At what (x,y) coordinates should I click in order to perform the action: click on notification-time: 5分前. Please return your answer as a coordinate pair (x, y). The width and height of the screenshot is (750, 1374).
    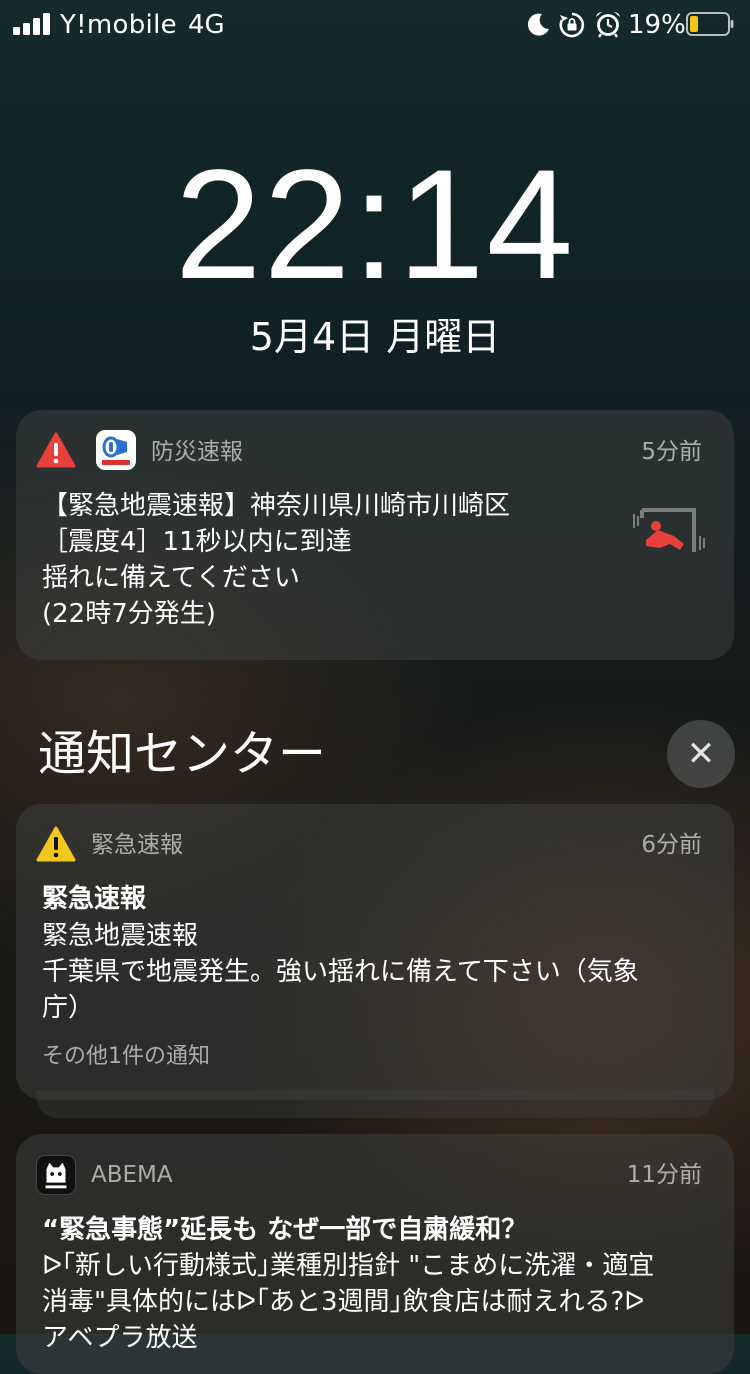
    Looking at the image, I should click on (671, 452).